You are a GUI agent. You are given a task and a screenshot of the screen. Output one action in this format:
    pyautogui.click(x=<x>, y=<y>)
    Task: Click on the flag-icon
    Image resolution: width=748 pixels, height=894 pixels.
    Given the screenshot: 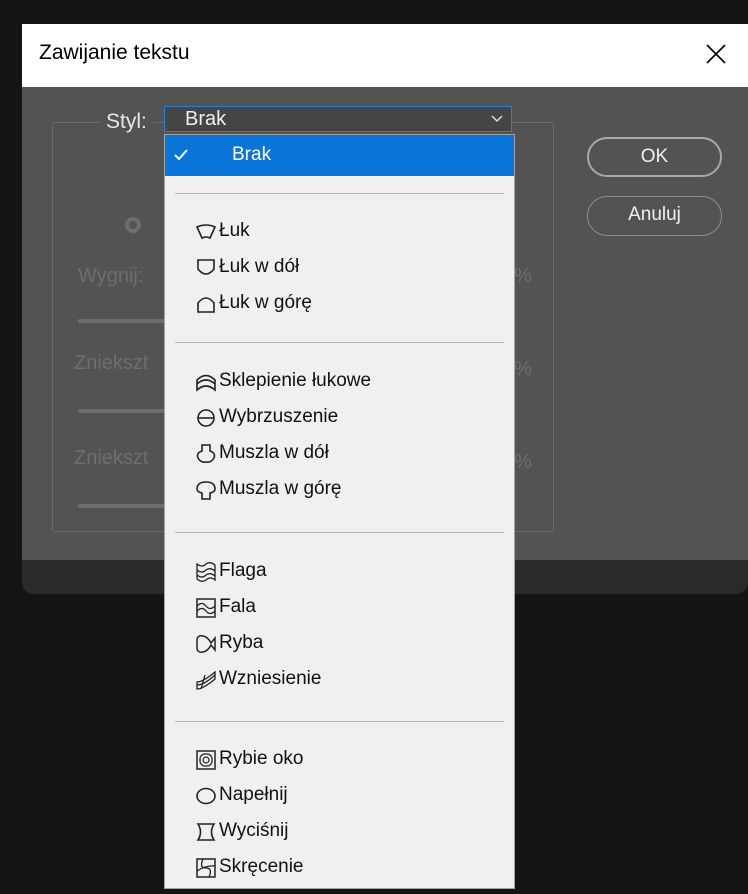 What is the action you would take?
    pyautogui.click(x=206, y=572)
    